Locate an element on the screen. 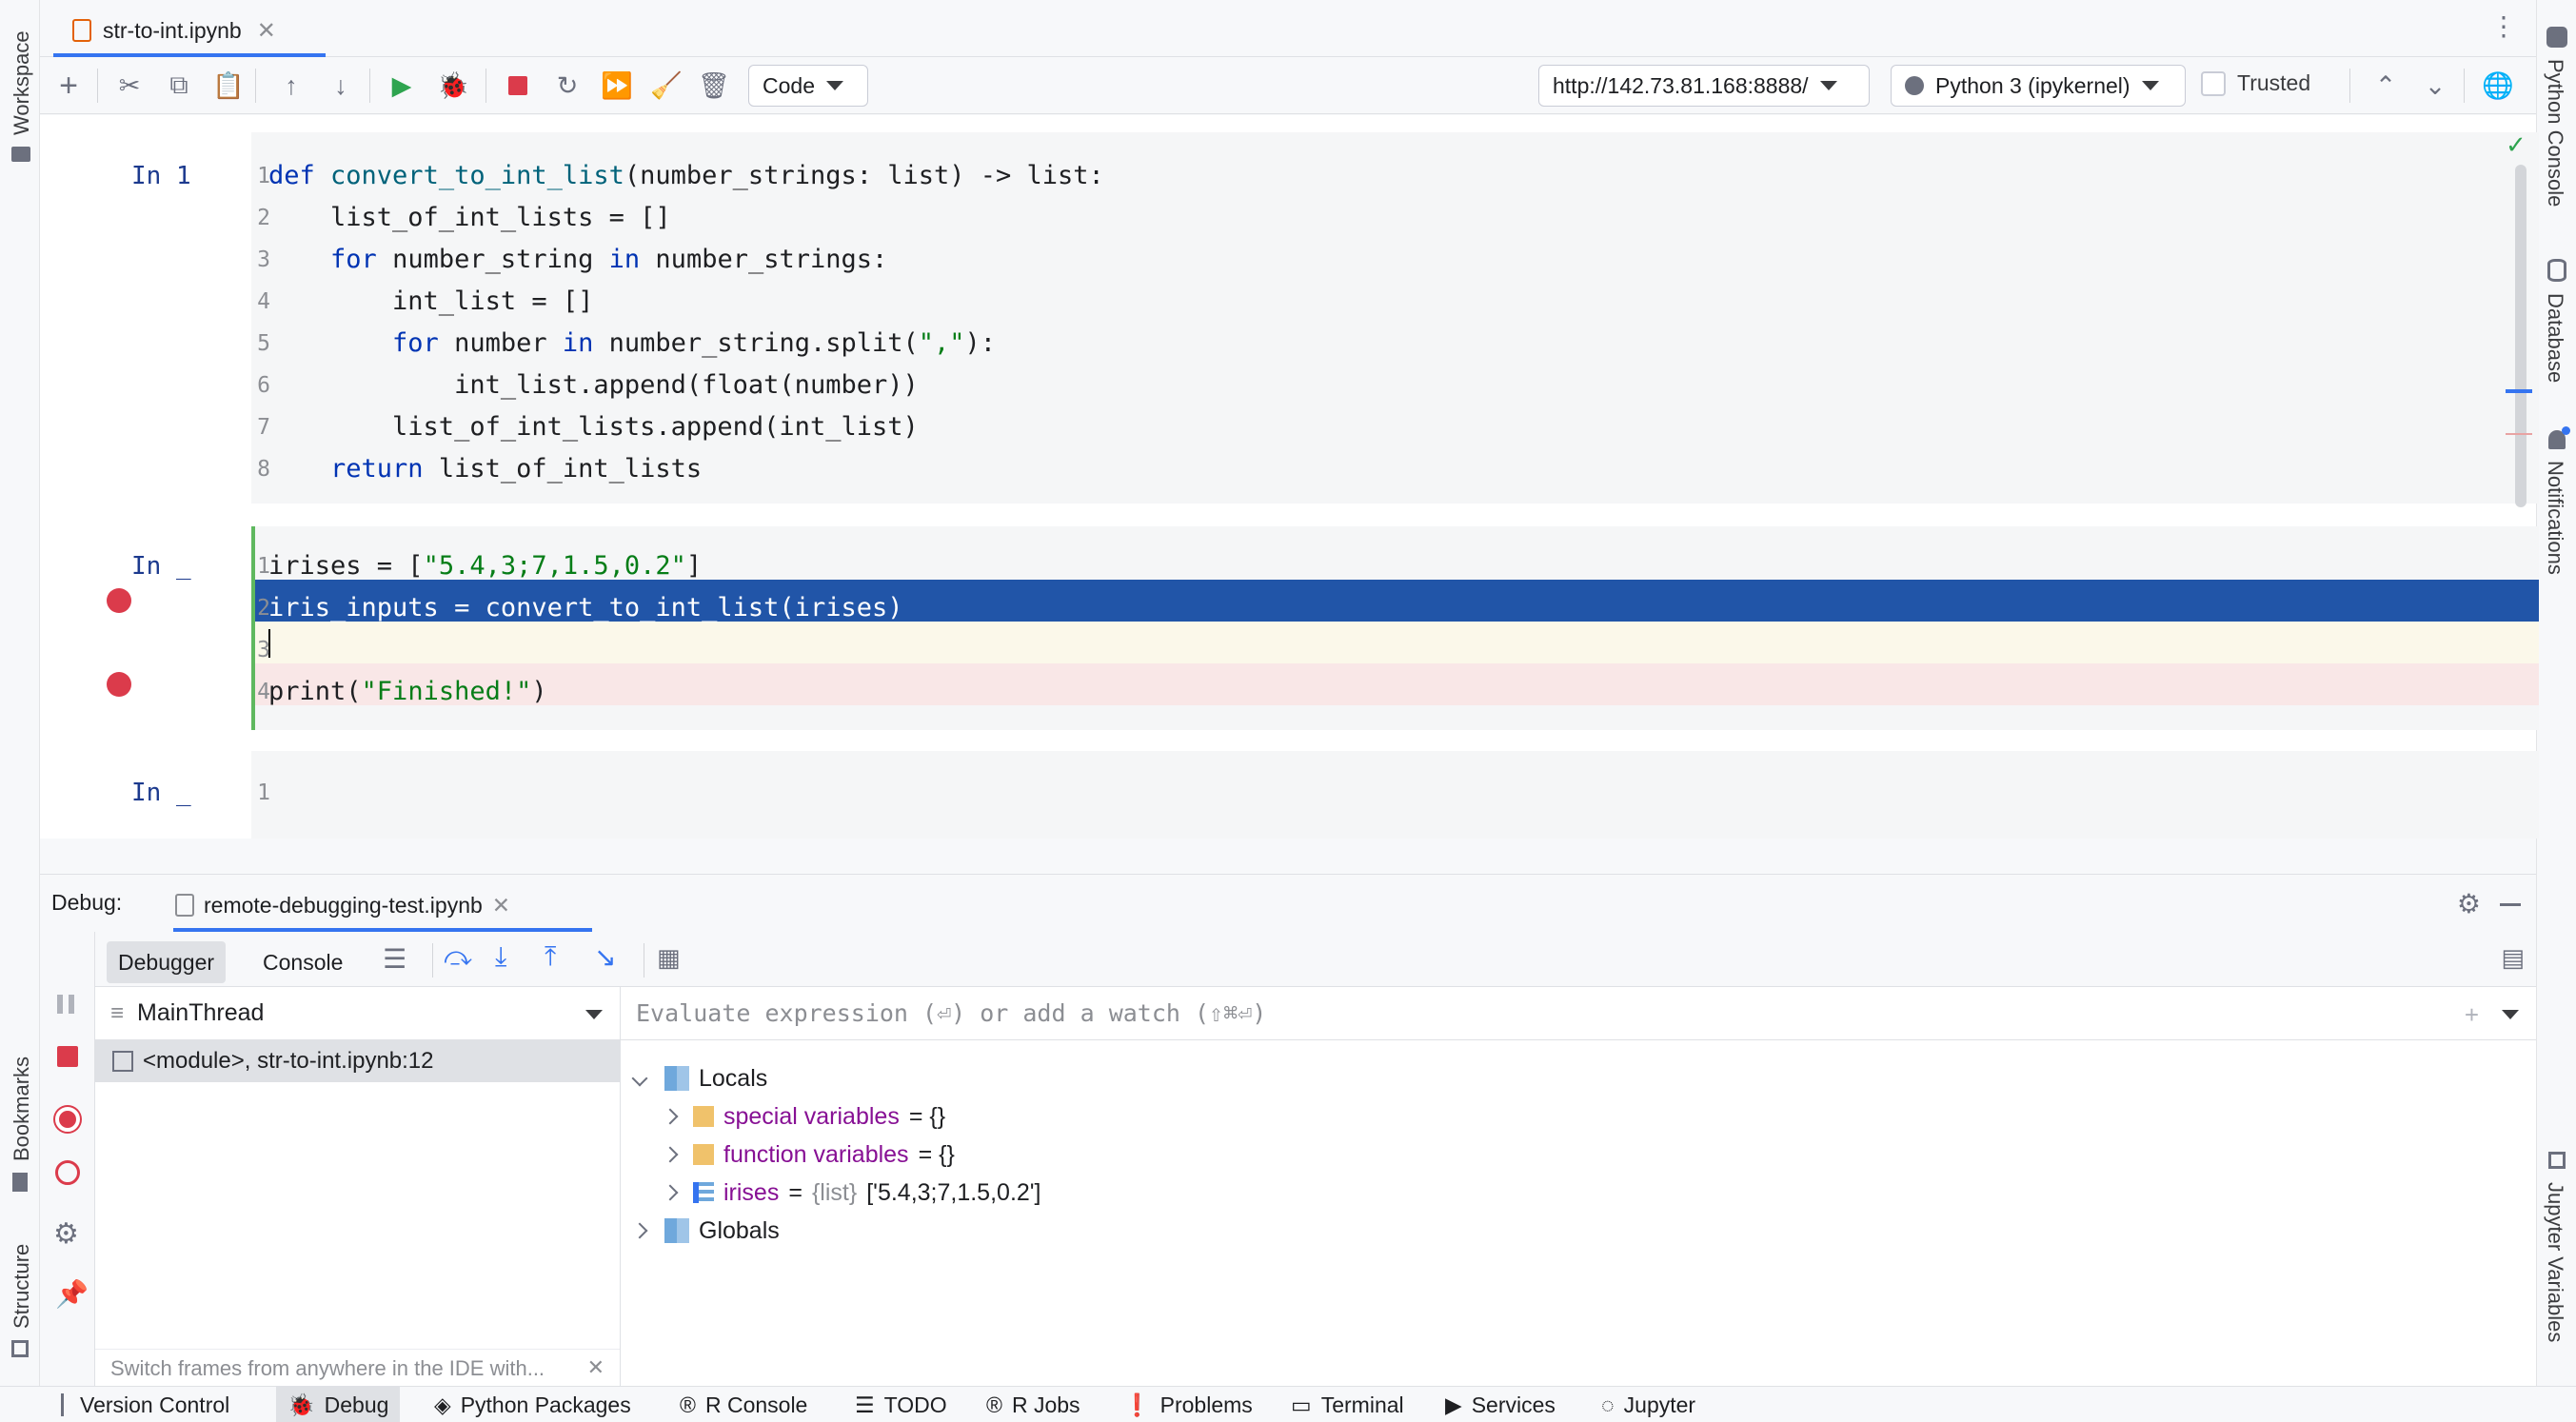  minimize-icon is located at coordinates (2510, 904).